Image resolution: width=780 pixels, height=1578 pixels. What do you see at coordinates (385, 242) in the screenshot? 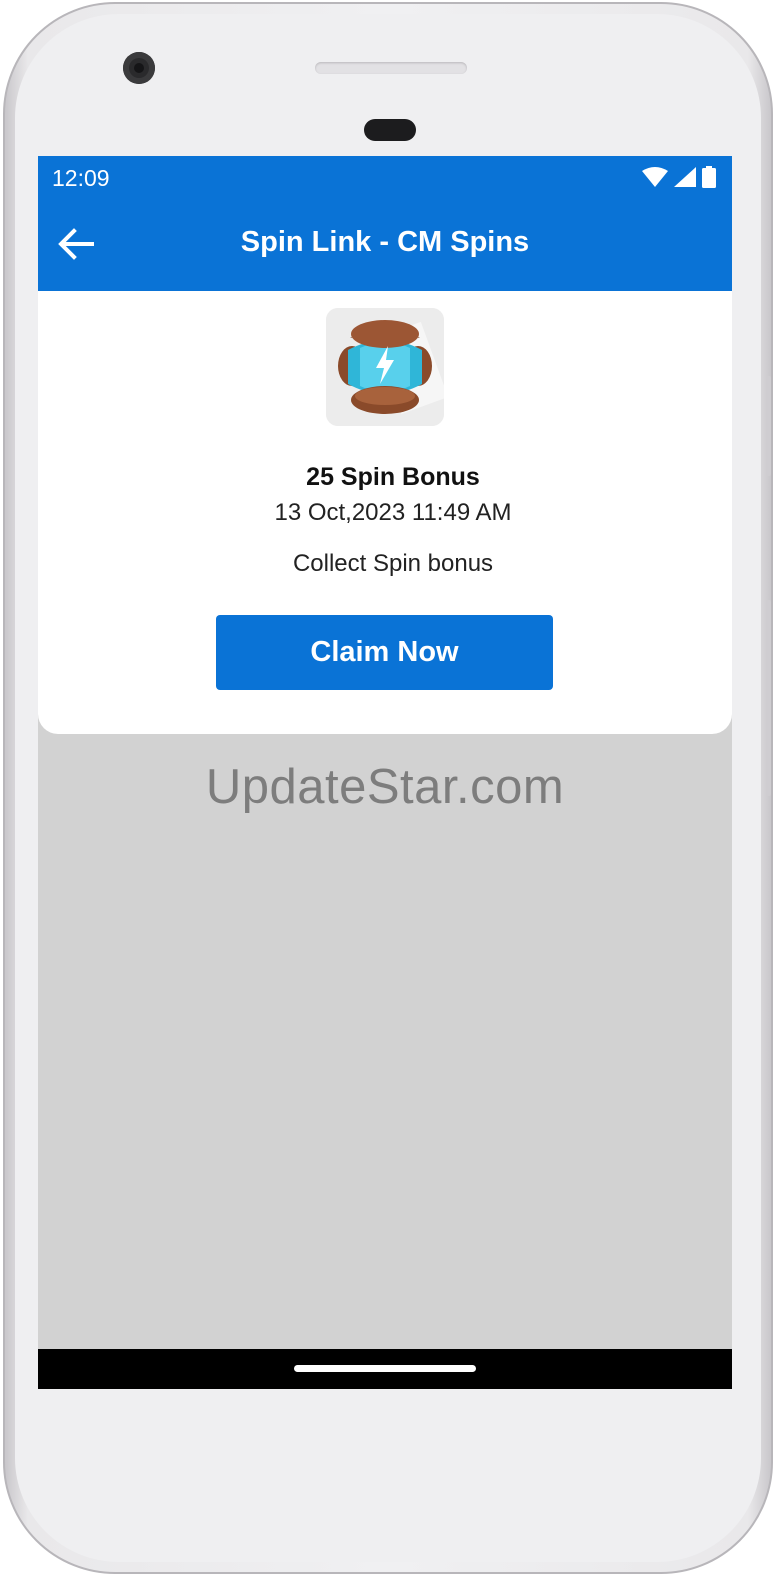
I see `page-title: Spin Link - CM Spins` at bounding box center [385, 242].